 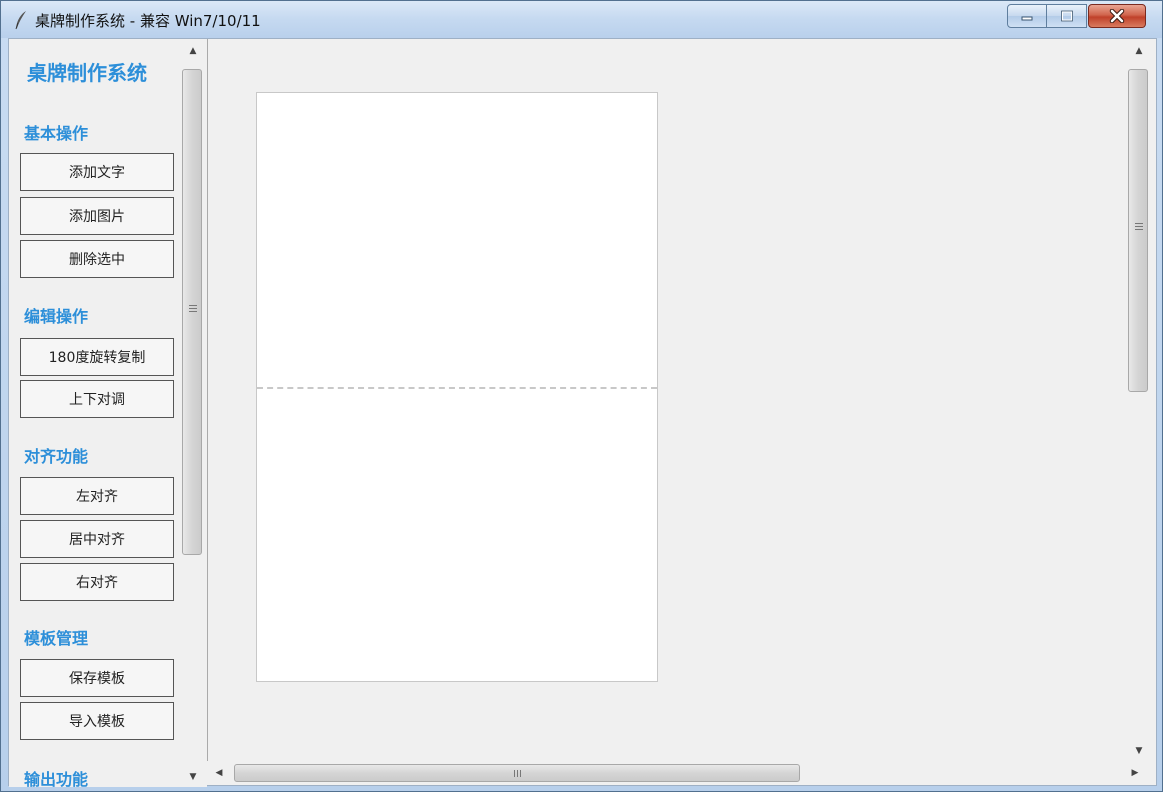 I want to click on sidebar-scrollbar: ▲ ▼, so click(x=193, y=413).